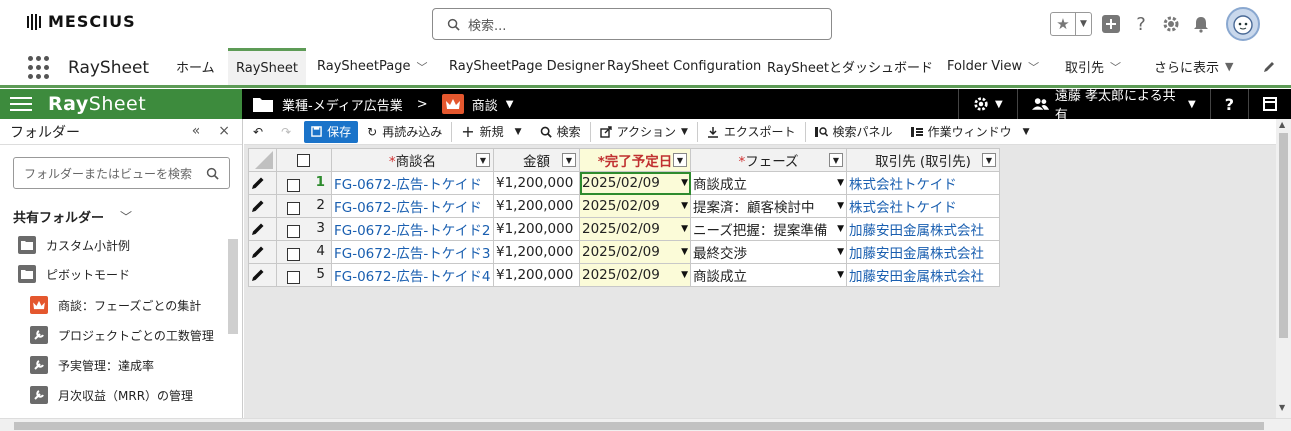  Describe the element at coordinates (987, 104) in the screenshot. I see `settings-button: ▼` at that location.